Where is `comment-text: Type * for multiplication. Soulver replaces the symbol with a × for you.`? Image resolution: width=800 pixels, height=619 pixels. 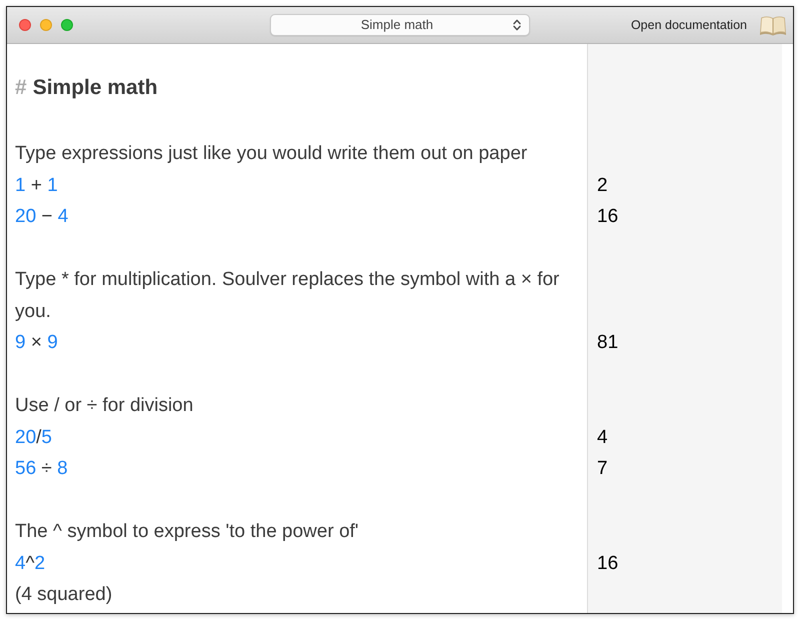 comment-text: Type * for multiplication. Soulver replaces the symbol with a × for you. is located at coordinates (287, 296).